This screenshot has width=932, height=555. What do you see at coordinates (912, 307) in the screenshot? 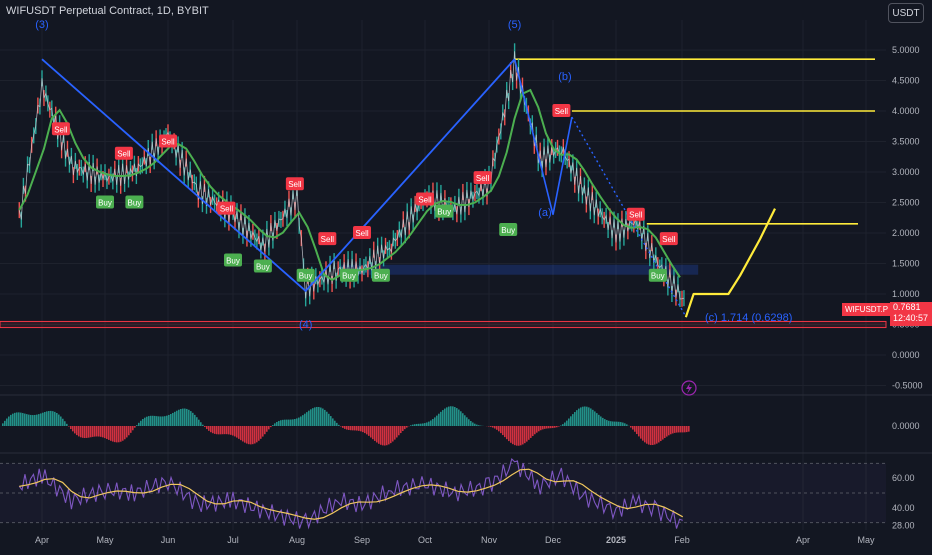
I see `current-price: 0.7681` at bounding box center [912, 307].